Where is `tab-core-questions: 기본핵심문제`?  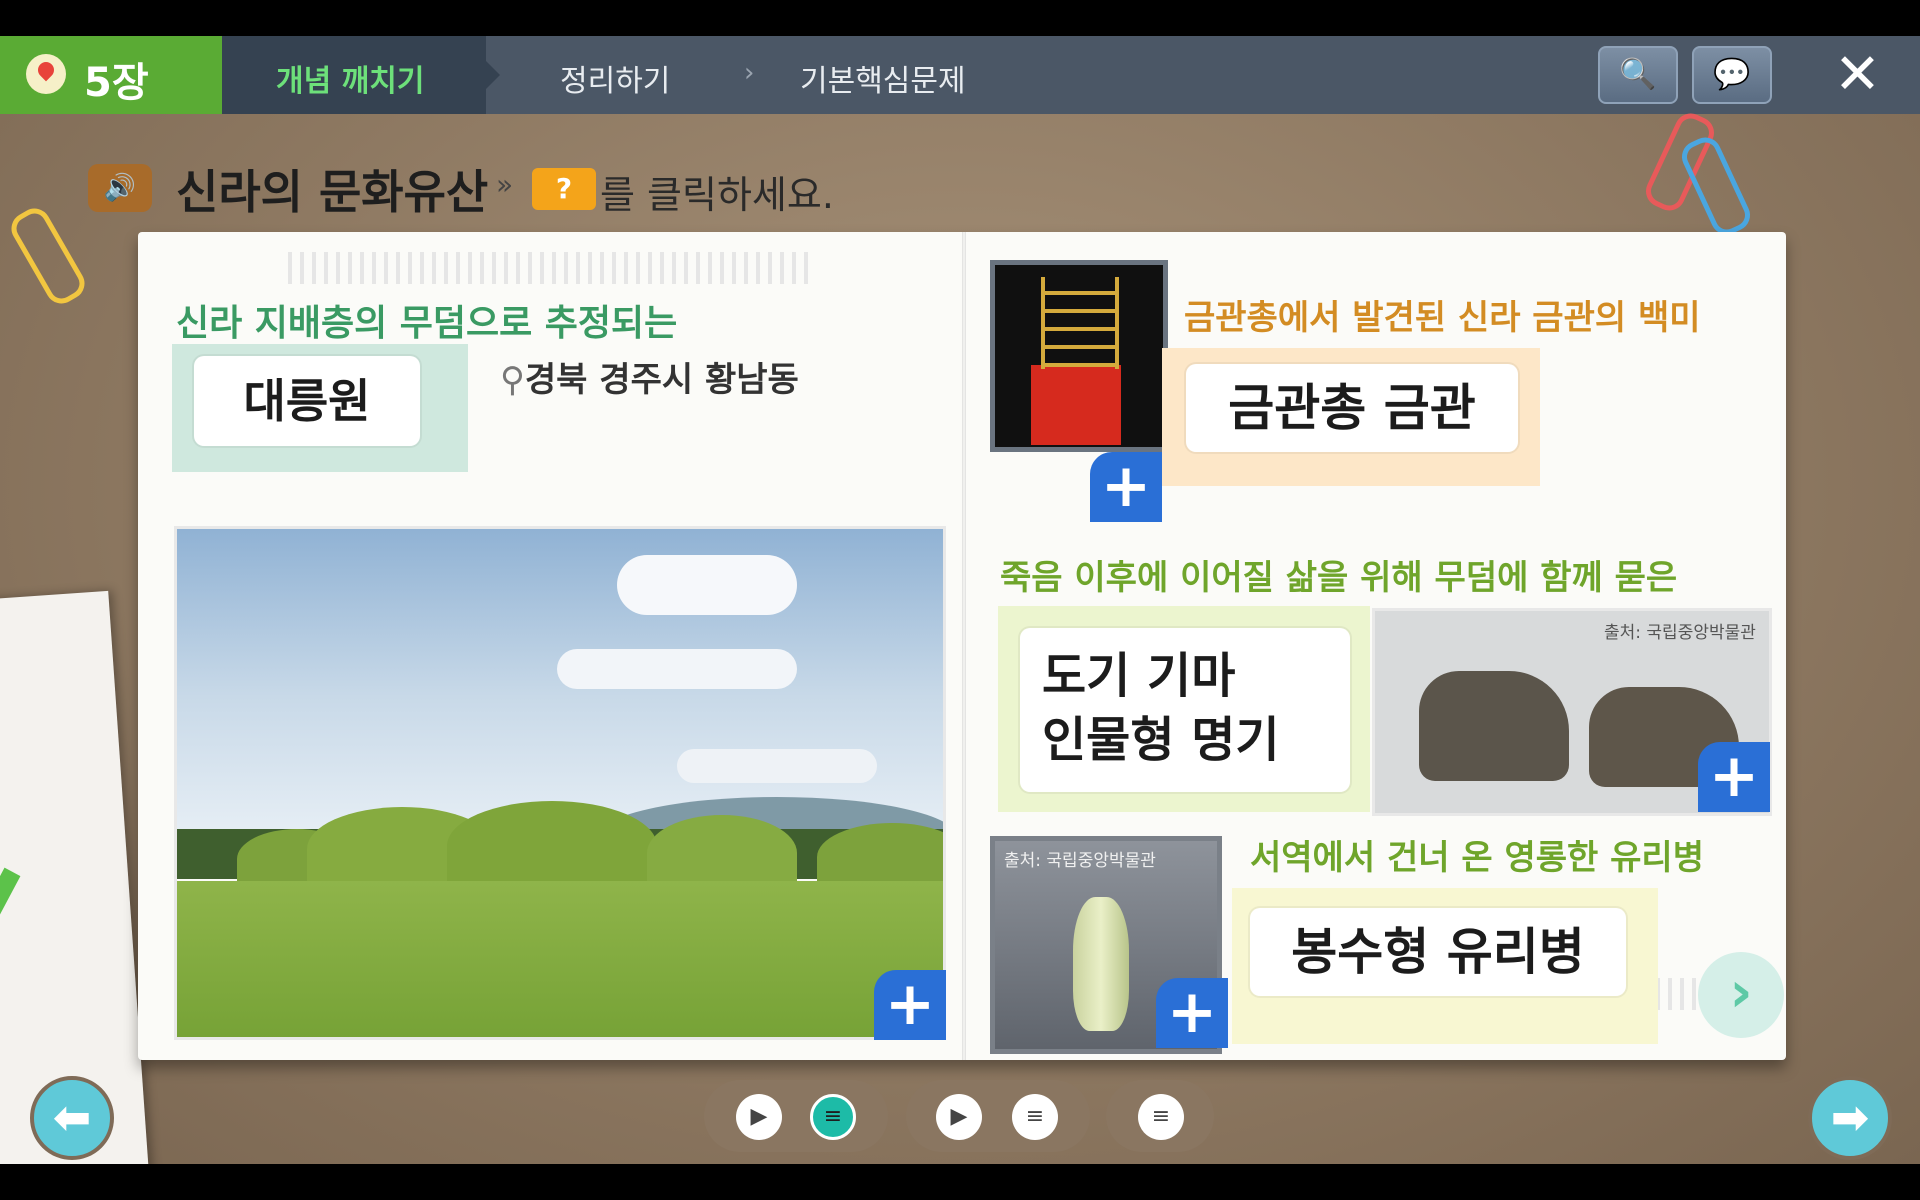 tab-core-questions: 기본핵심문제 is located at coordinates (883, 78).